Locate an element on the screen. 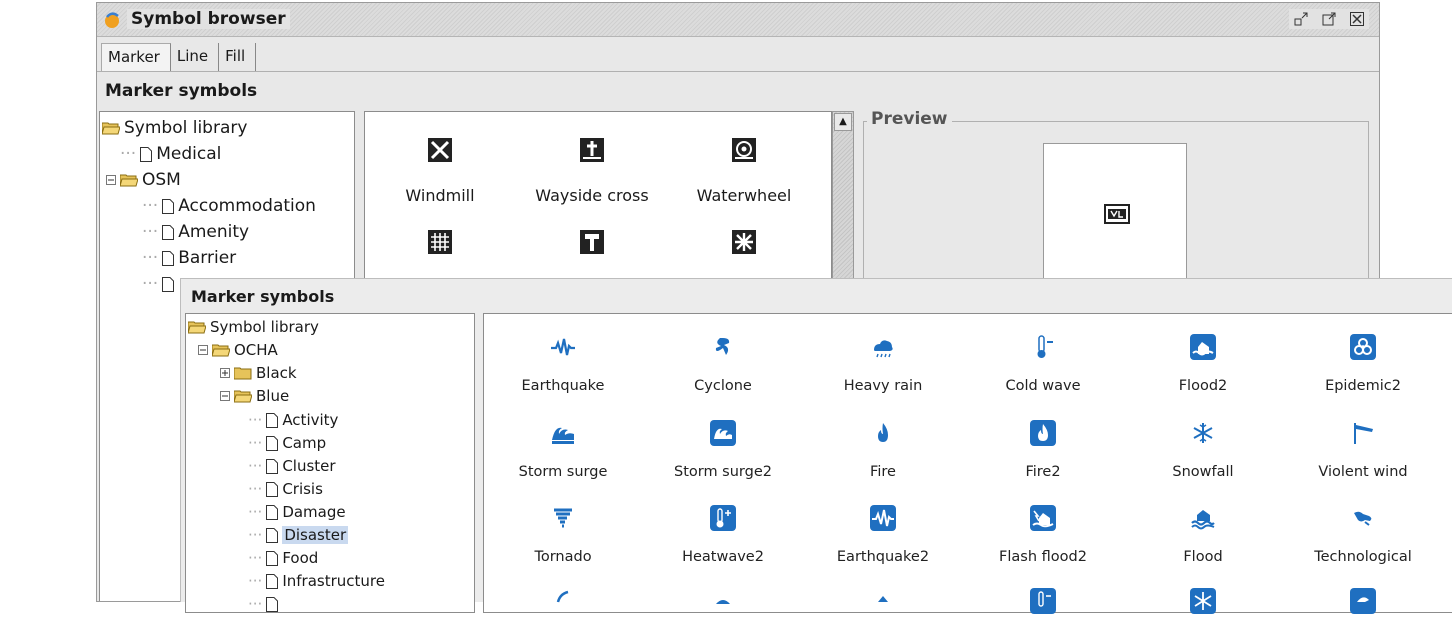  snowflake-icon is located at coordinates (1203, 433).